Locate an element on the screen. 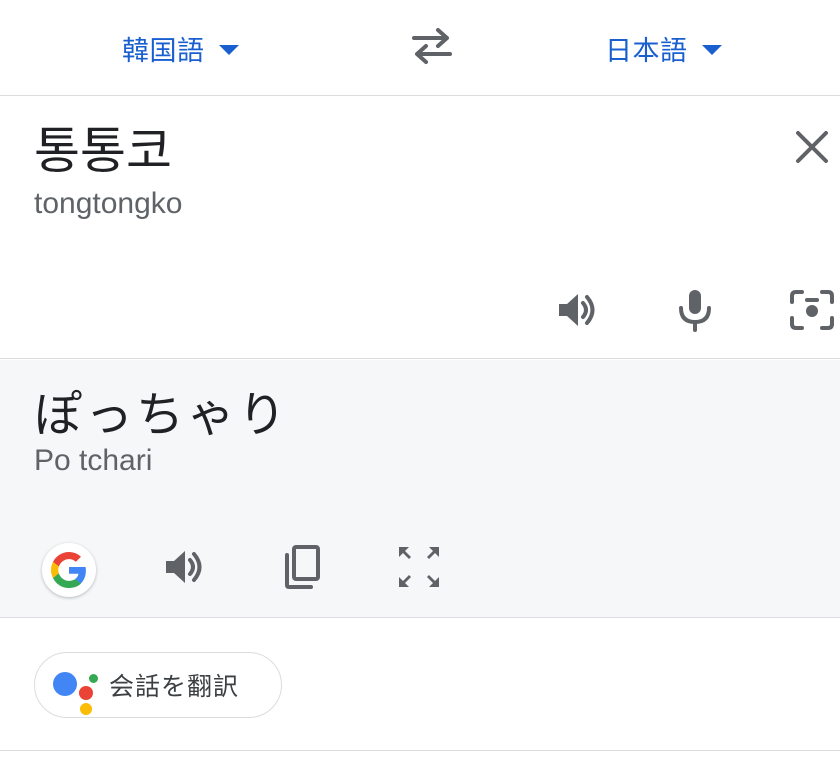  camera-button is located at coordinates (813, 310).